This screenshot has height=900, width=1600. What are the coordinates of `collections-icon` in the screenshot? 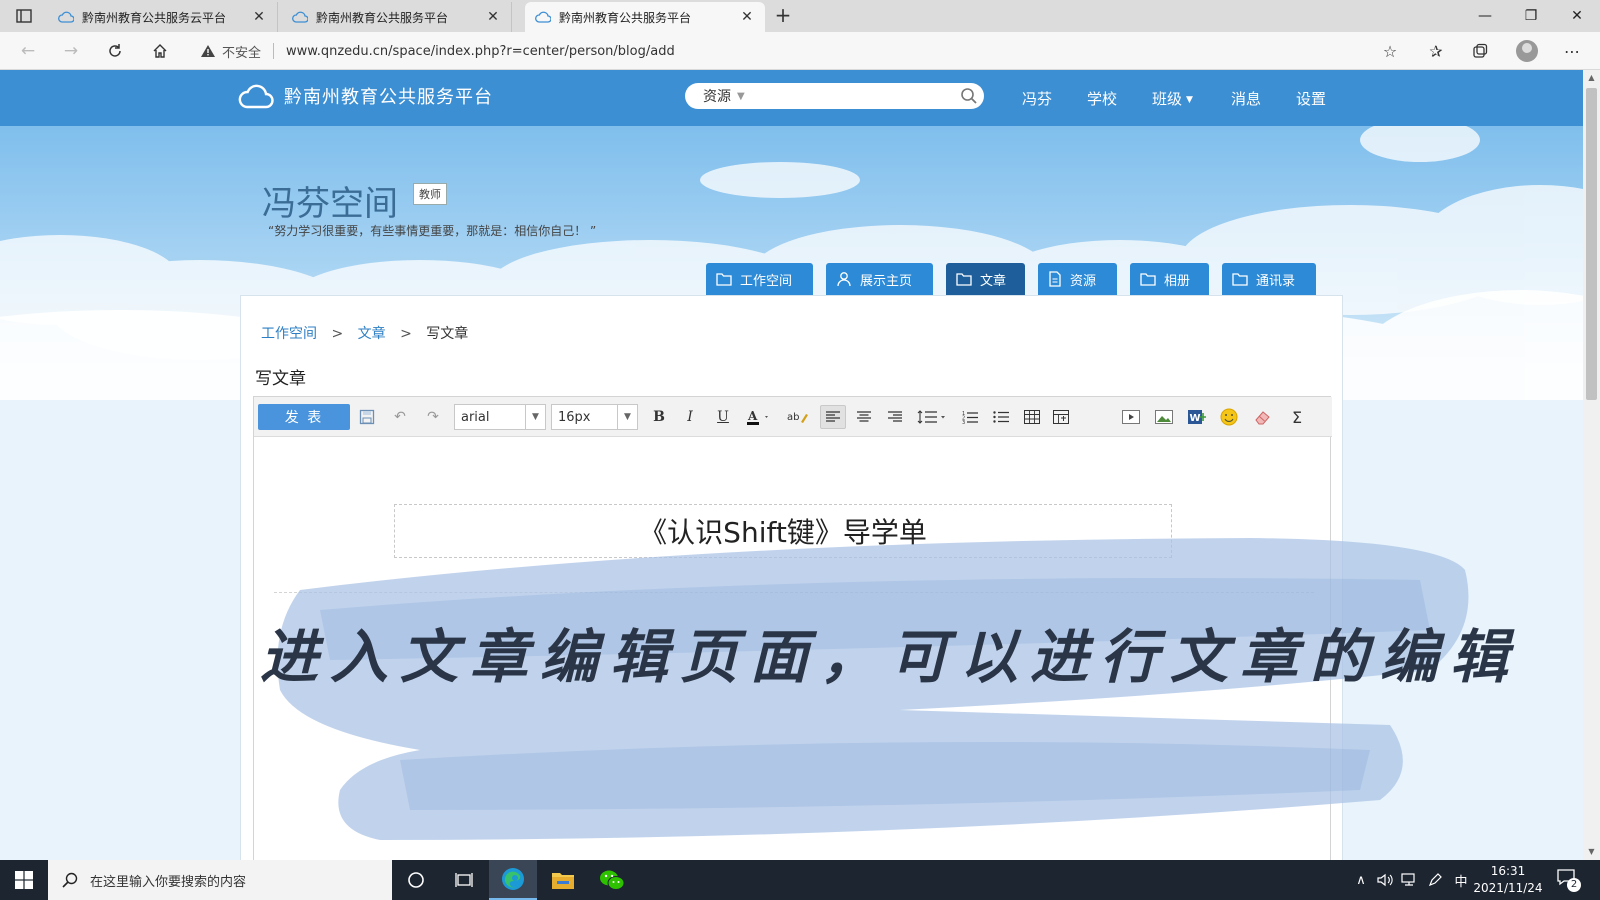 It's located at (1480, 51).